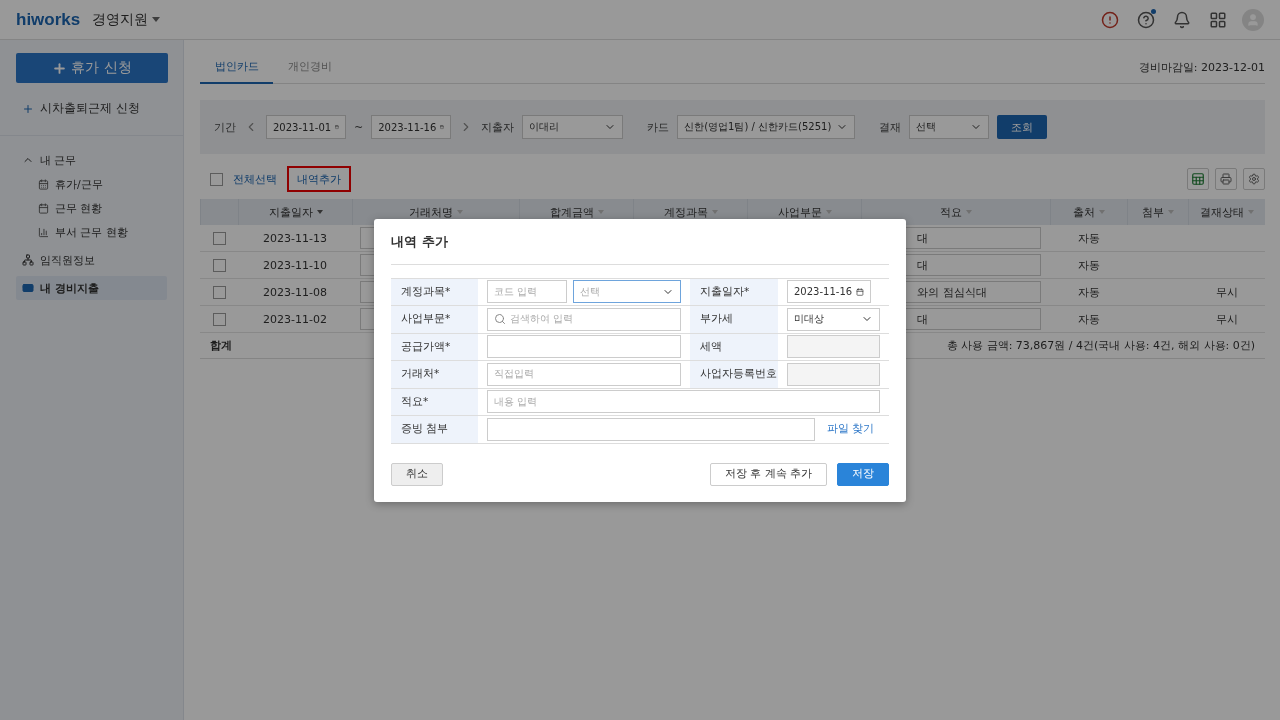 Image resolution: width=1280 pixels, height=720 pixels. What do you see at coordinates (833, 319) in the screenshot?
I see `vat-select: 미대상` at bounding box center [833, 319].